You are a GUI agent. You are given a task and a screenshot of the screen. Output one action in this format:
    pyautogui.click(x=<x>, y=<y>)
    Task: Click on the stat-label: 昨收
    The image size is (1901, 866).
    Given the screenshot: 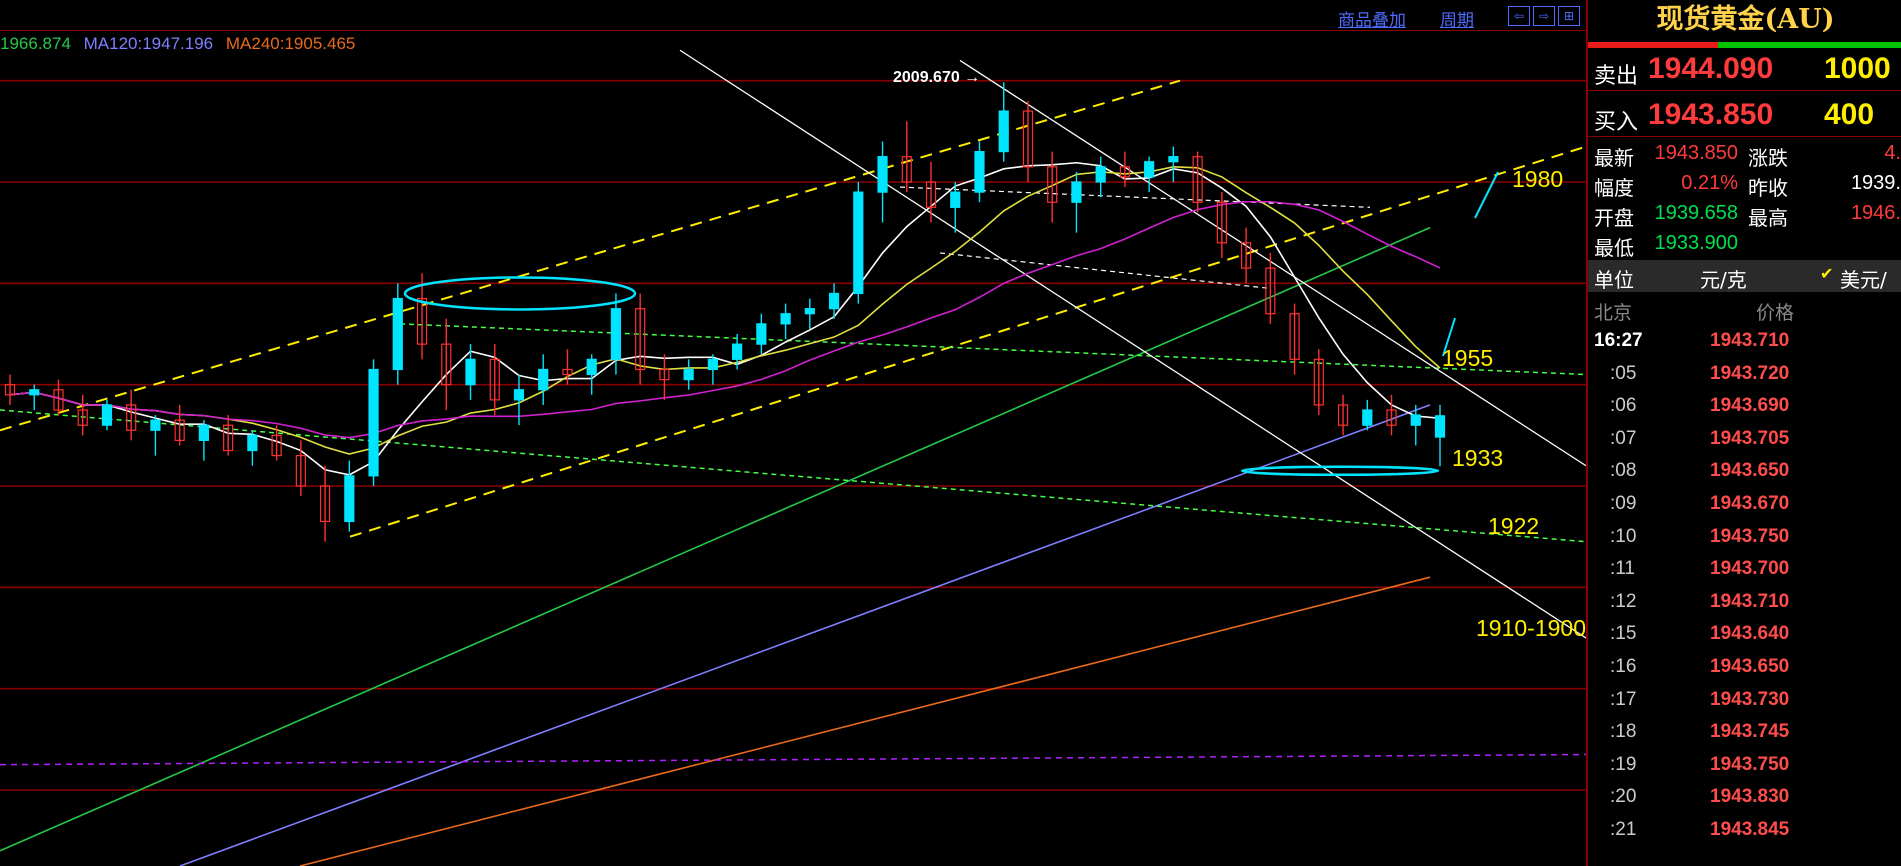 What is the action you would take?
    pyautogui.click(x=1768, y=188)
    